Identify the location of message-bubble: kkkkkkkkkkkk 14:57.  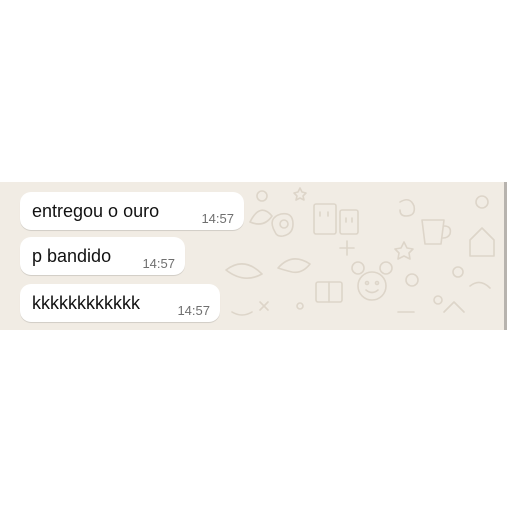
(120, 303).